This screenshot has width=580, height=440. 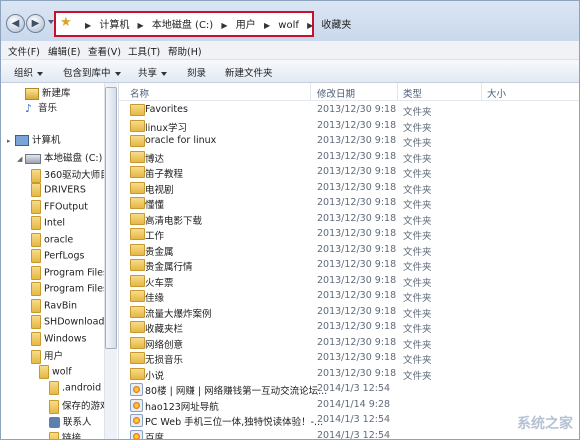 What do you see at coordinates (34, 139) in the screenshot?
I see `nav-item-computer: ▸ 计算机` at bounding box center [34, 139].